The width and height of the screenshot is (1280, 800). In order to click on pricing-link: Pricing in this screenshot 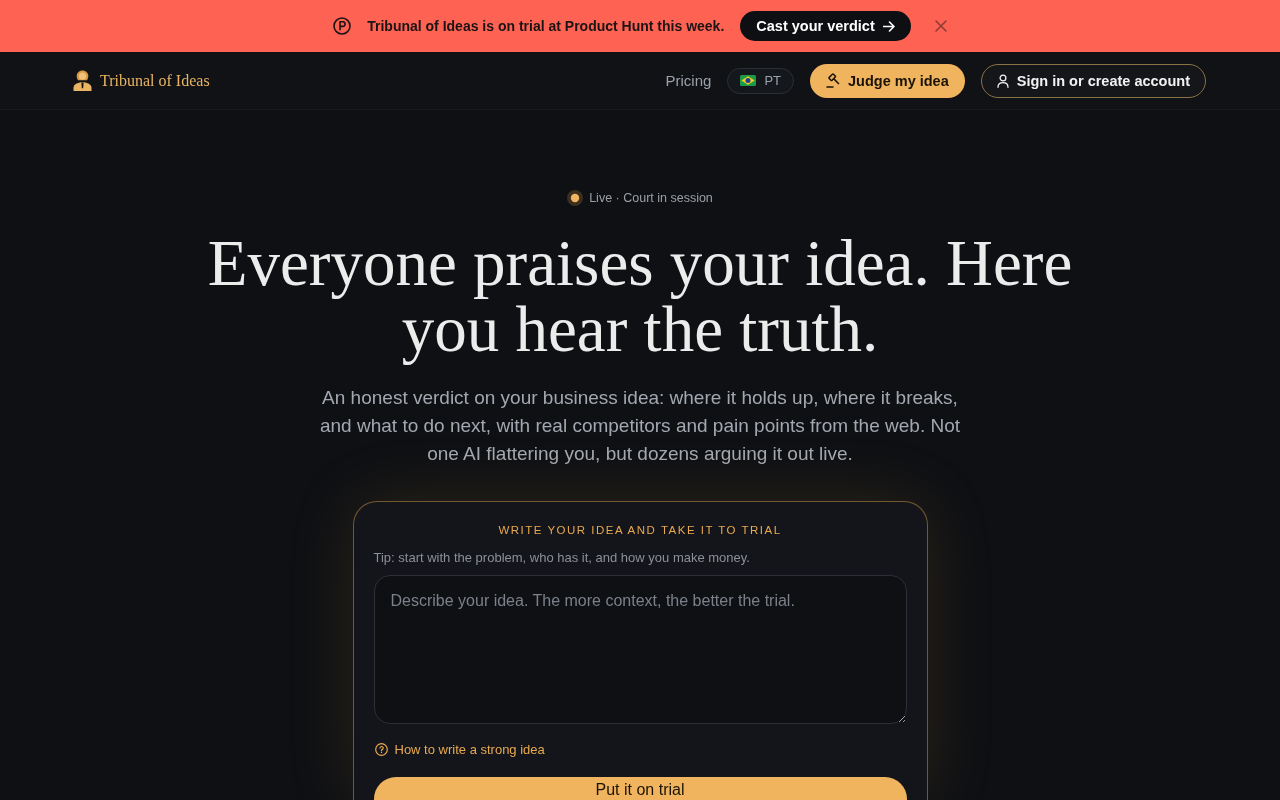, I will do `click(688, 80)`.